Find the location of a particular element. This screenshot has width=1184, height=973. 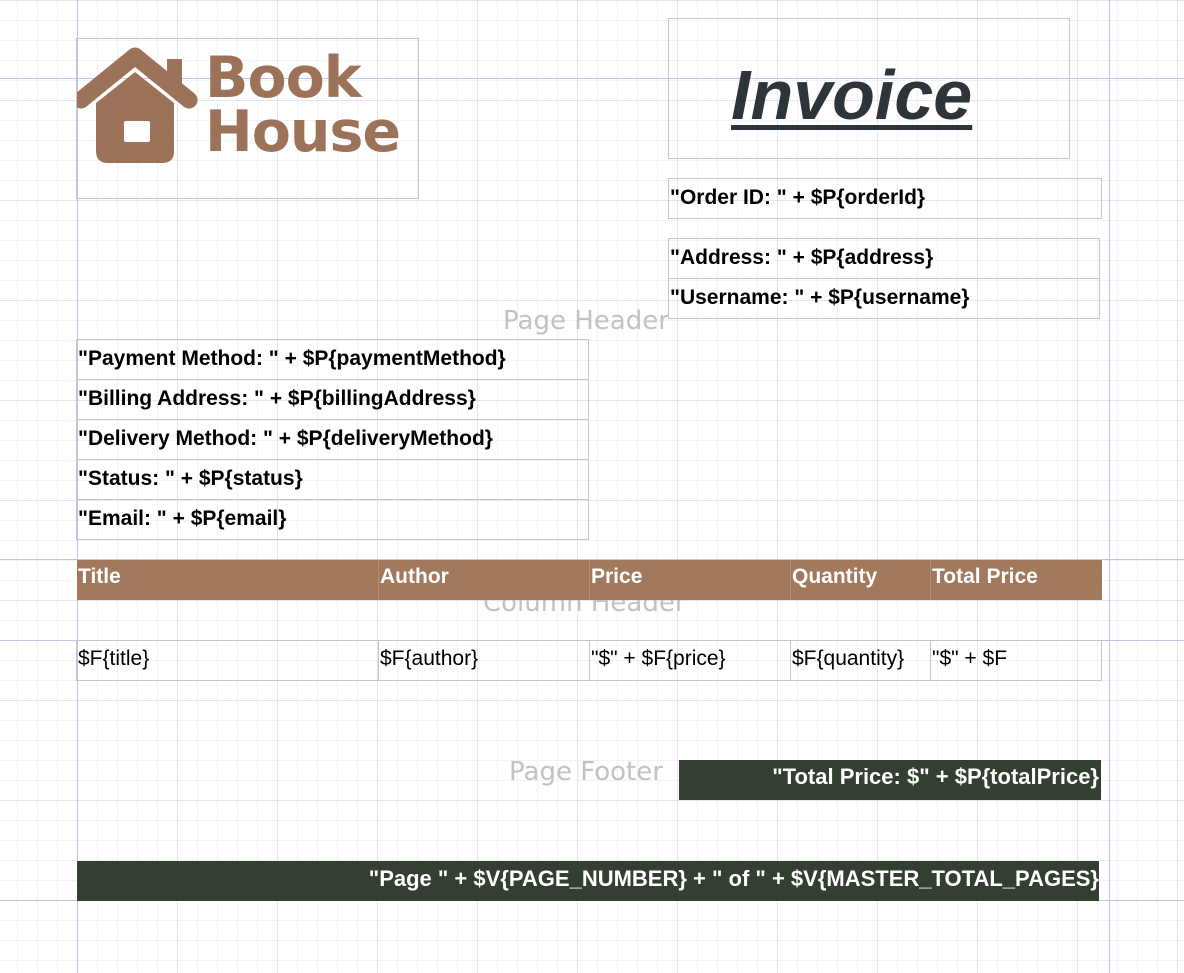

detail-title-field: $F{title} is located at coordinates (227, 660).